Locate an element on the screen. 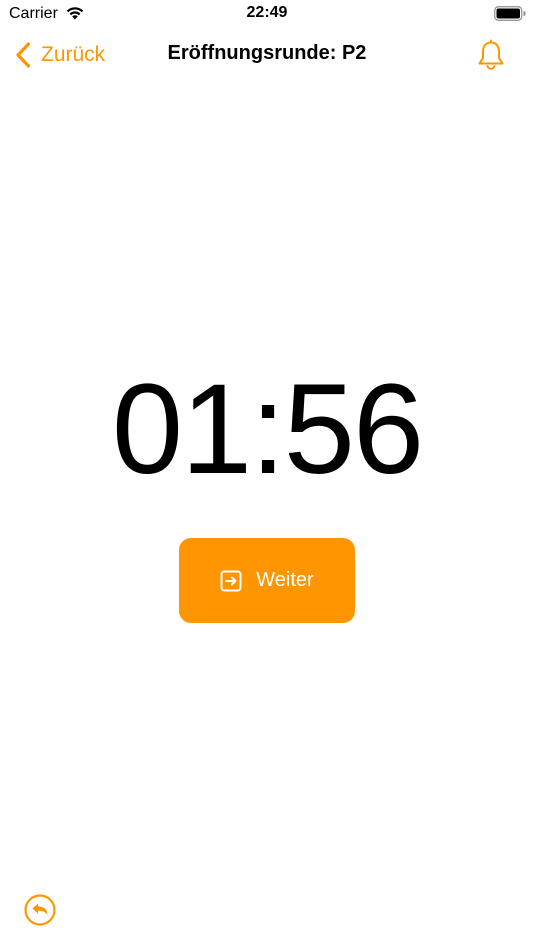 The height and width of the screenshot is (950, 534). navigation-bar: Zurück Eröffnungsrunde: P2 is located at coordinates (267, 55).